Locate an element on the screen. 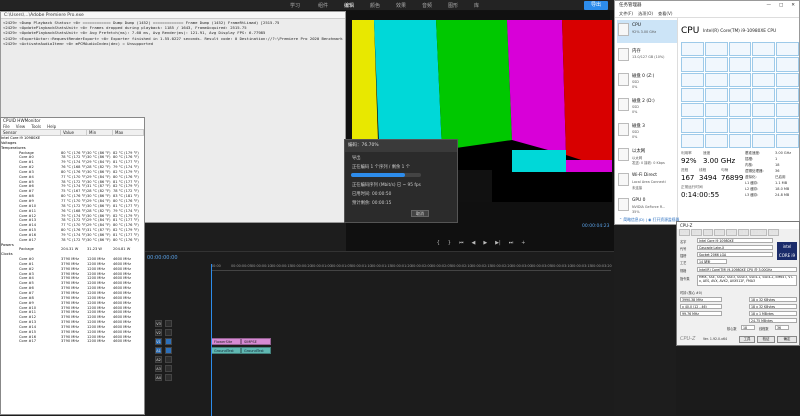  cpuz-tab: SPD is located at coordinates (732, 232).